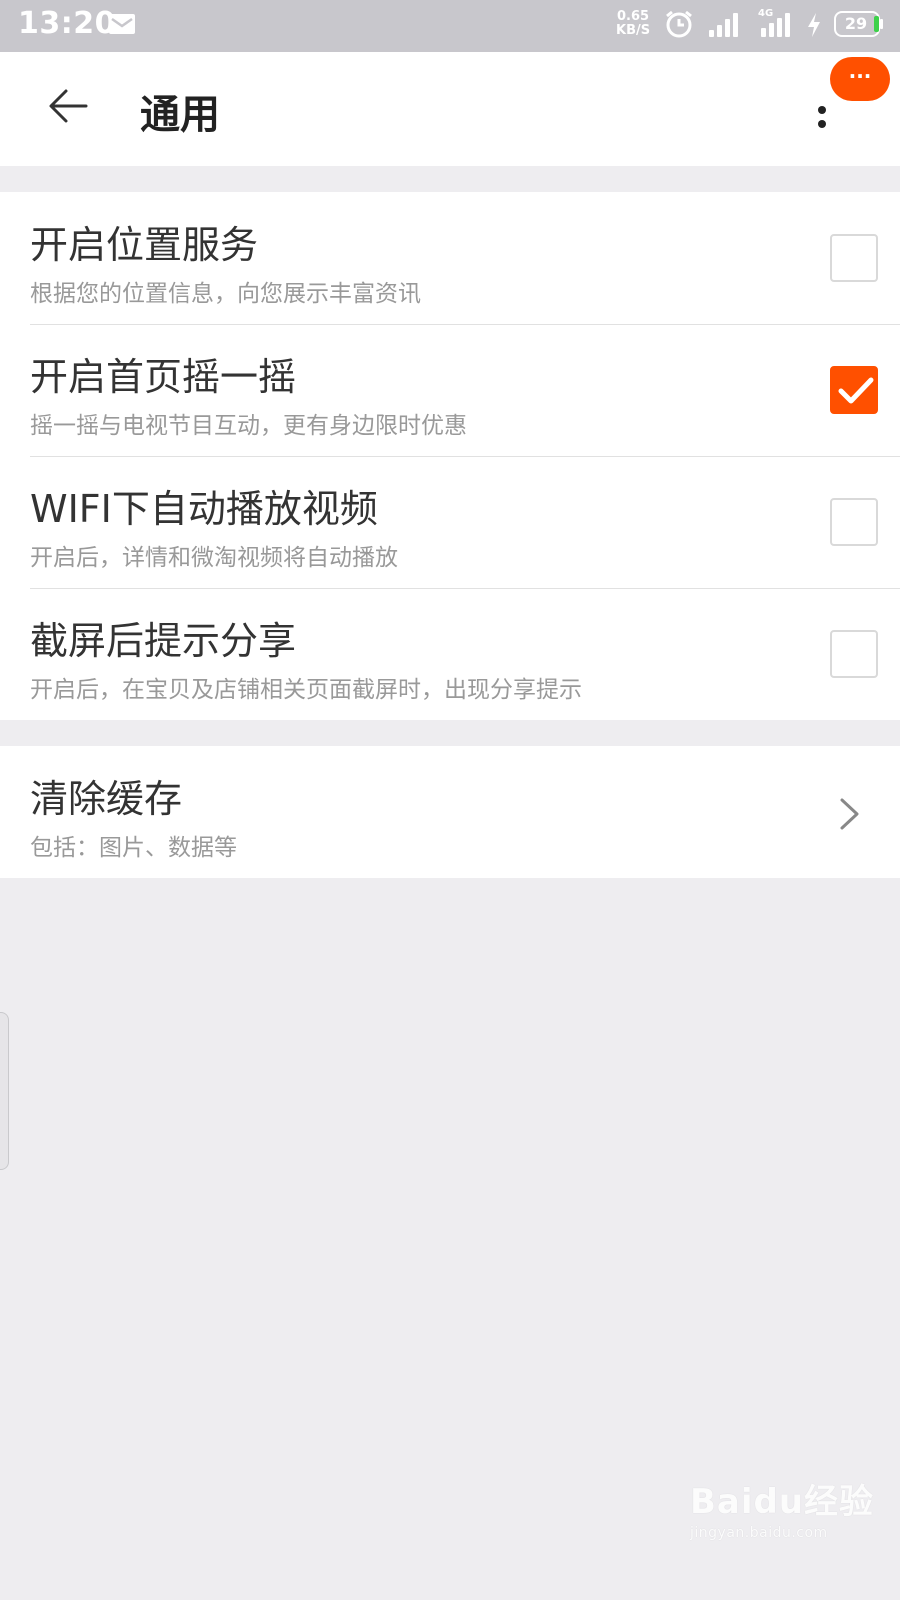 The height and width of the screenshot is (1600, 900). What do you see at coordinates (204, 509) in the screenshot?
I see `setting-title: WIFI下自动播放视频` at bounding box center [204, 509].